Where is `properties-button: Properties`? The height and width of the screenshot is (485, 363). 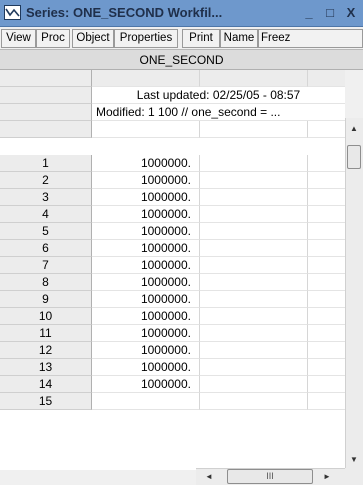
properties-button: Properties is located at coordinates (146, 38).